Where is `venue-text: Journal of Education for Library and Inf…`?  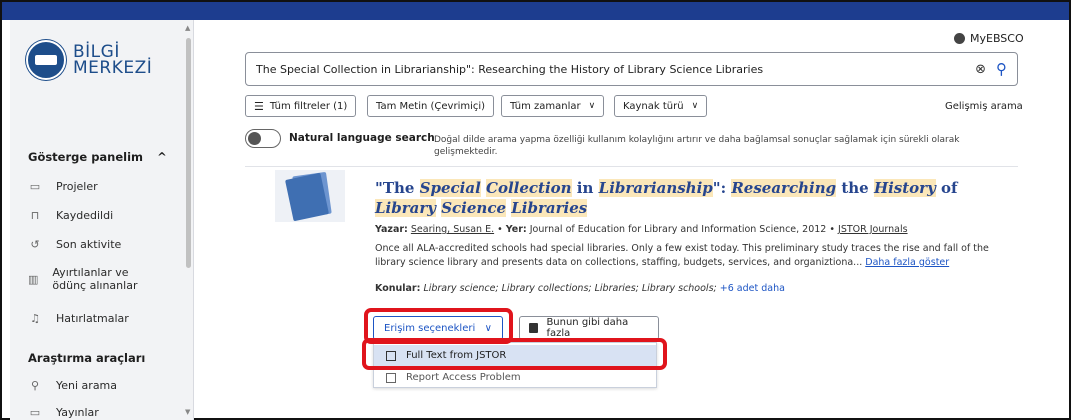 venue-text: Journal of Education for Library and Inf… is located at coordinates (678, 229).